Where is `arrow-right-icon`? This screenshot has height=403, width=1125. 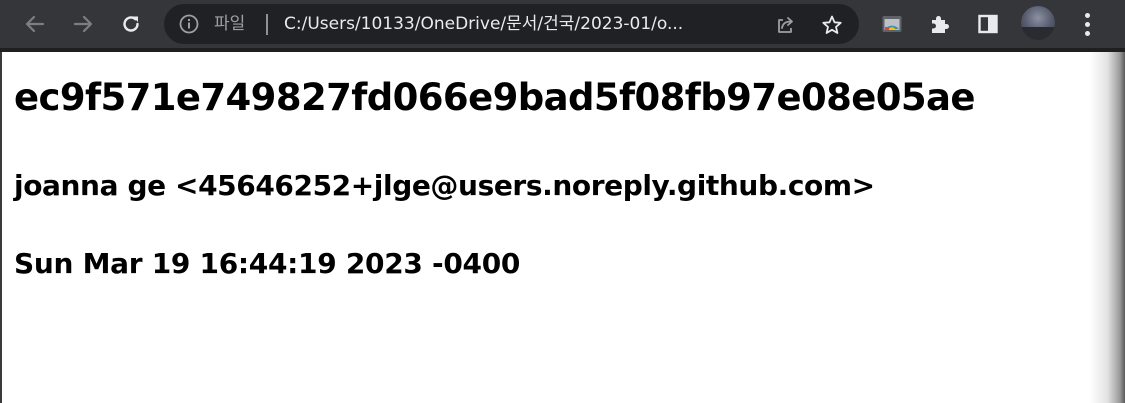 arrow-right-icon is located at coordinates (83, 24).